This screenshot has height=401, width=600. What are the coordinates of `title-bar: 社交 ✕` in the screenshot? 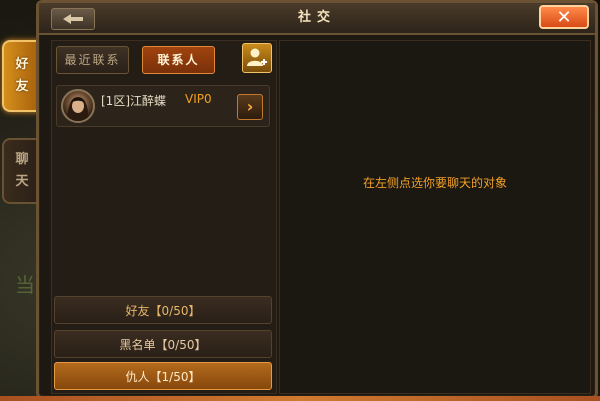 It's located at (317, 19).